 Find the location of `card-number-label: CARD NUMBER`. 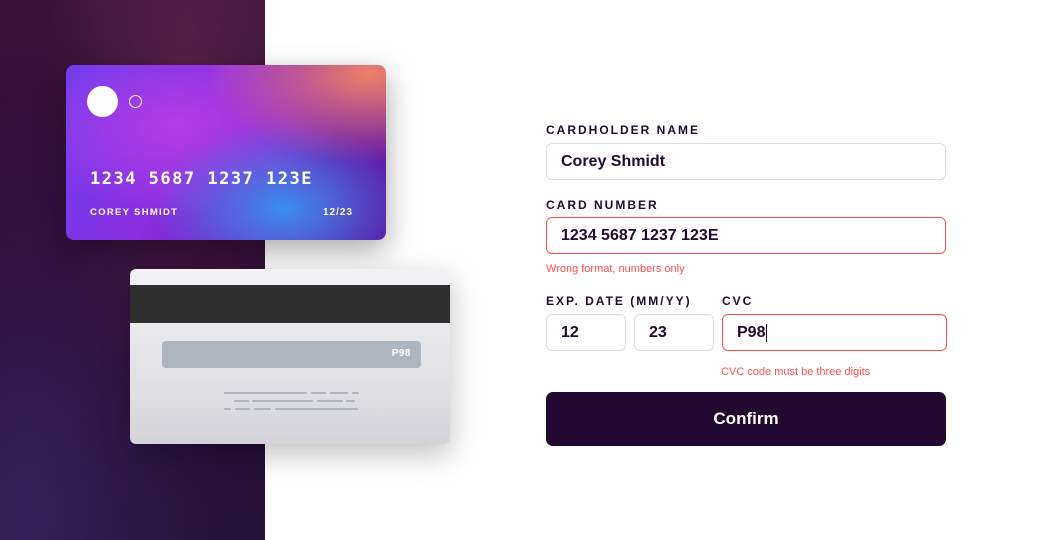

card-number-label: CARD NUMBER is located at coordinates (602, 205).